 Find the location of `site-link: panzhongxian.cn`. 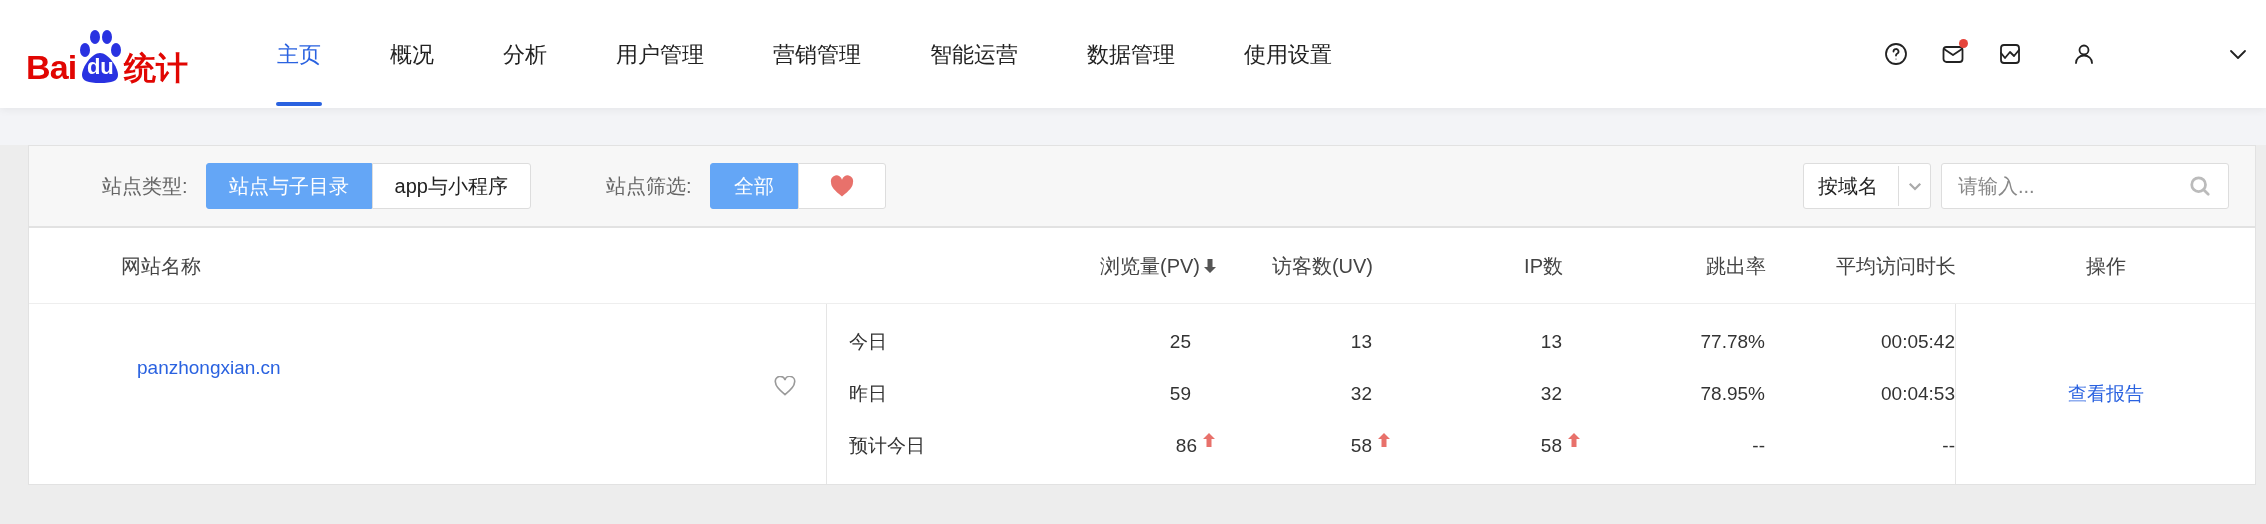

site-link: panzhongxian.cn is located at coordinates (209, 368).